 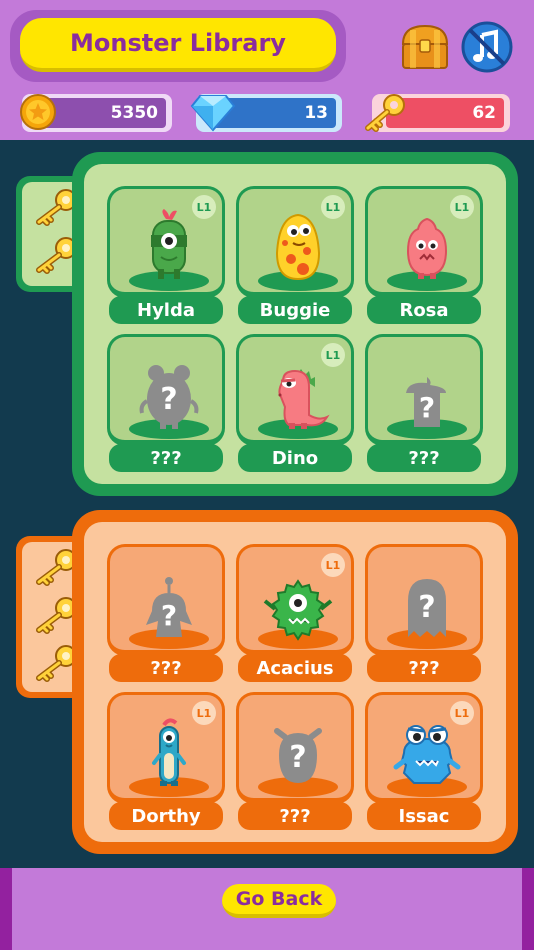 I want to click on orange-keys-tab, so click(x=46, y=617).